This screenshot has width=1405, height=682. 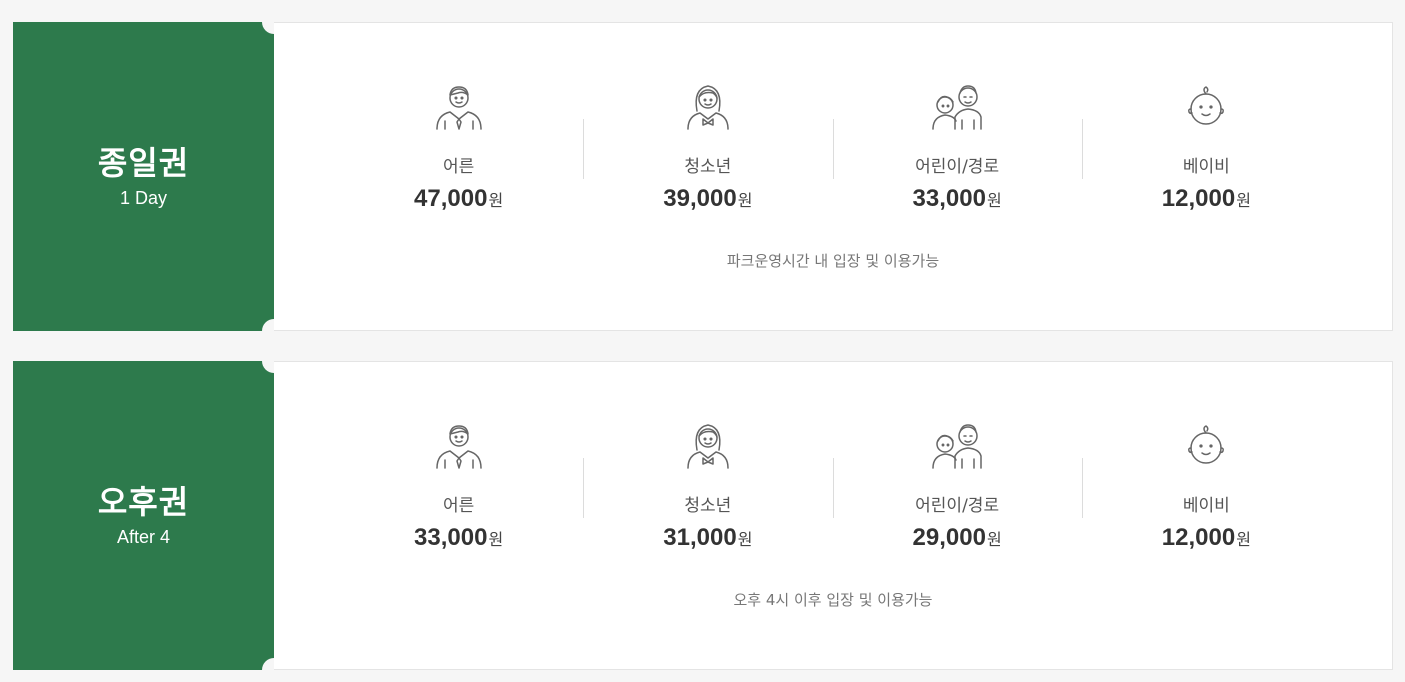 I want to click on ticket-name: 종일권, so click(x=143, y=163).